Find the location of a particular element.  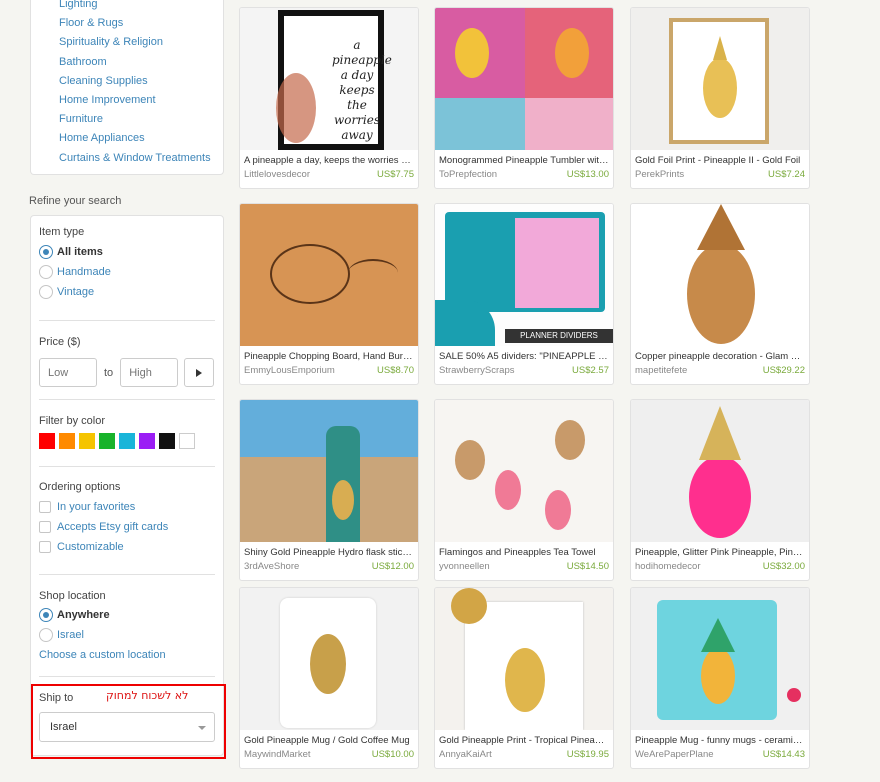

item-type-vintage: Vintage is located at coordinates (127, 292).